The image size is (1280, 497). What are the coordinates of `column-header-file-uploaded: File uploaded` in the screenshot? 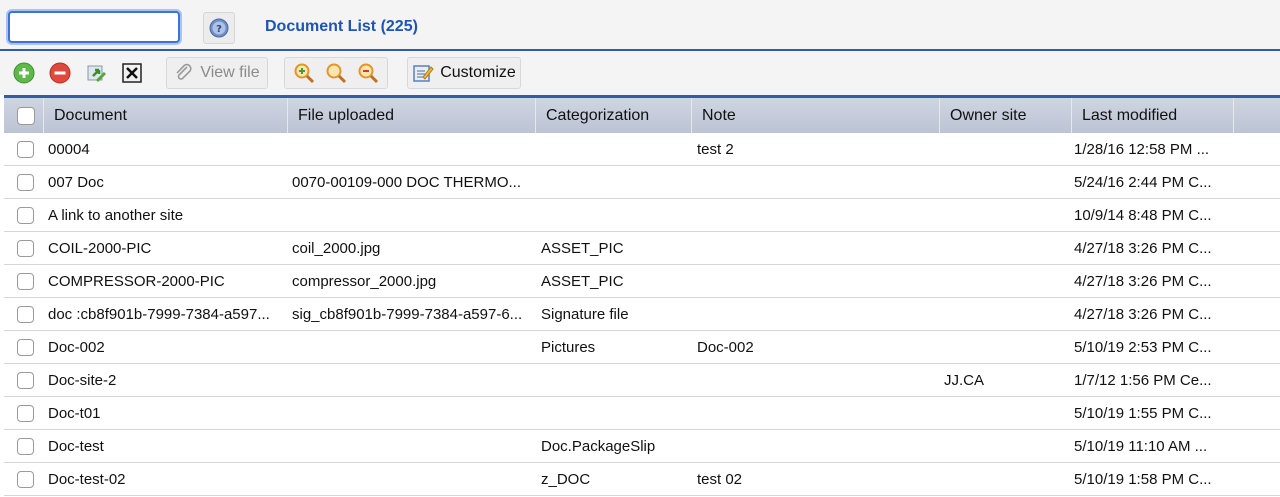 It's located at (412, 115).